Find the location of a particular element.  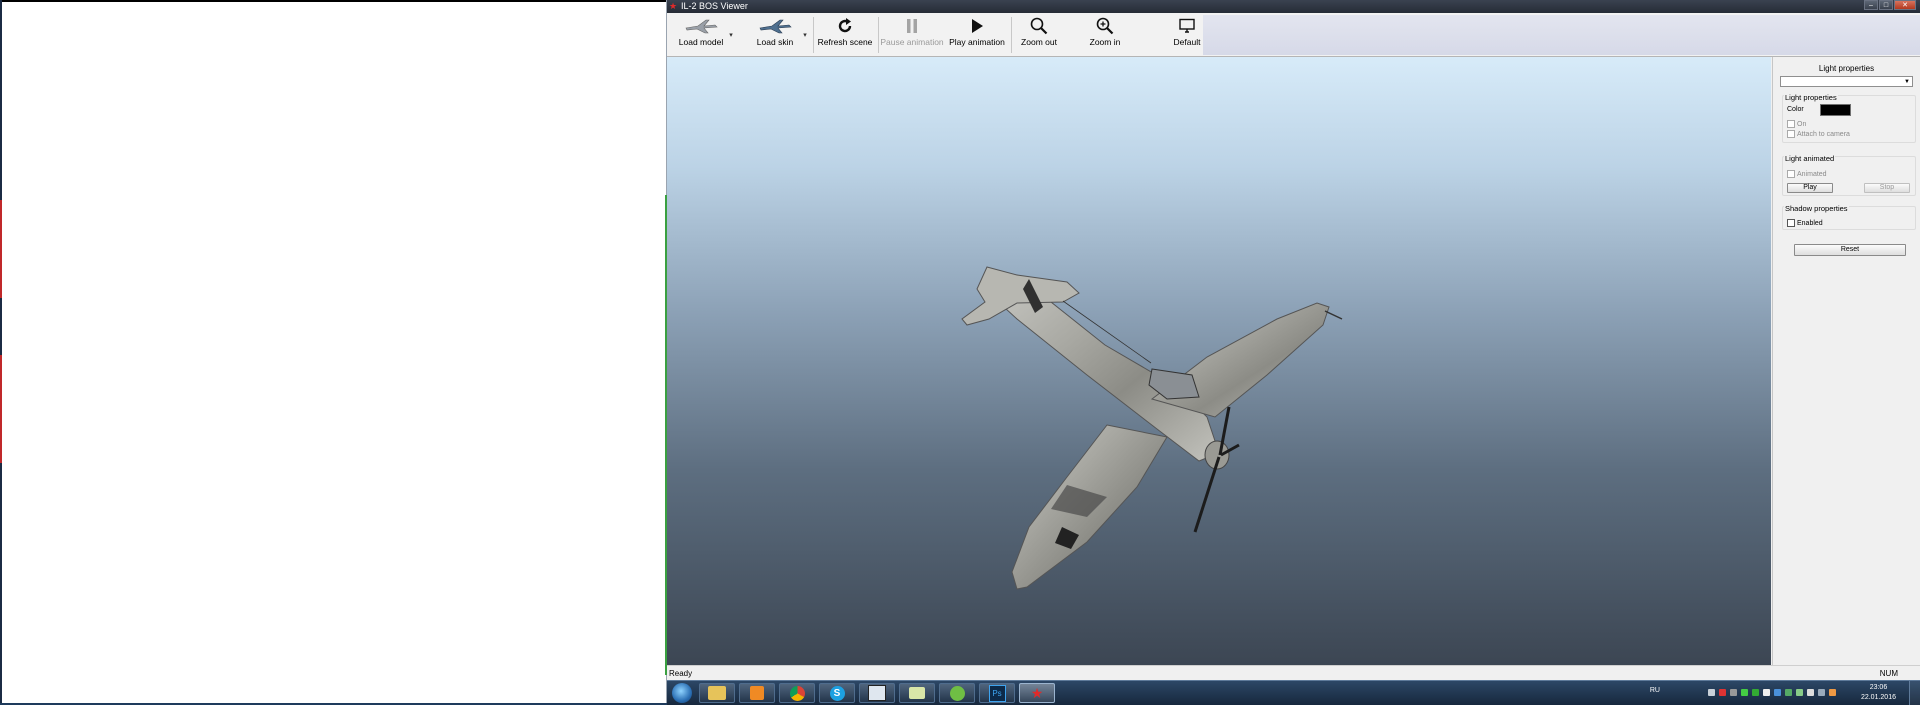

minimize-button: – is located at coordinates (1871, 5).